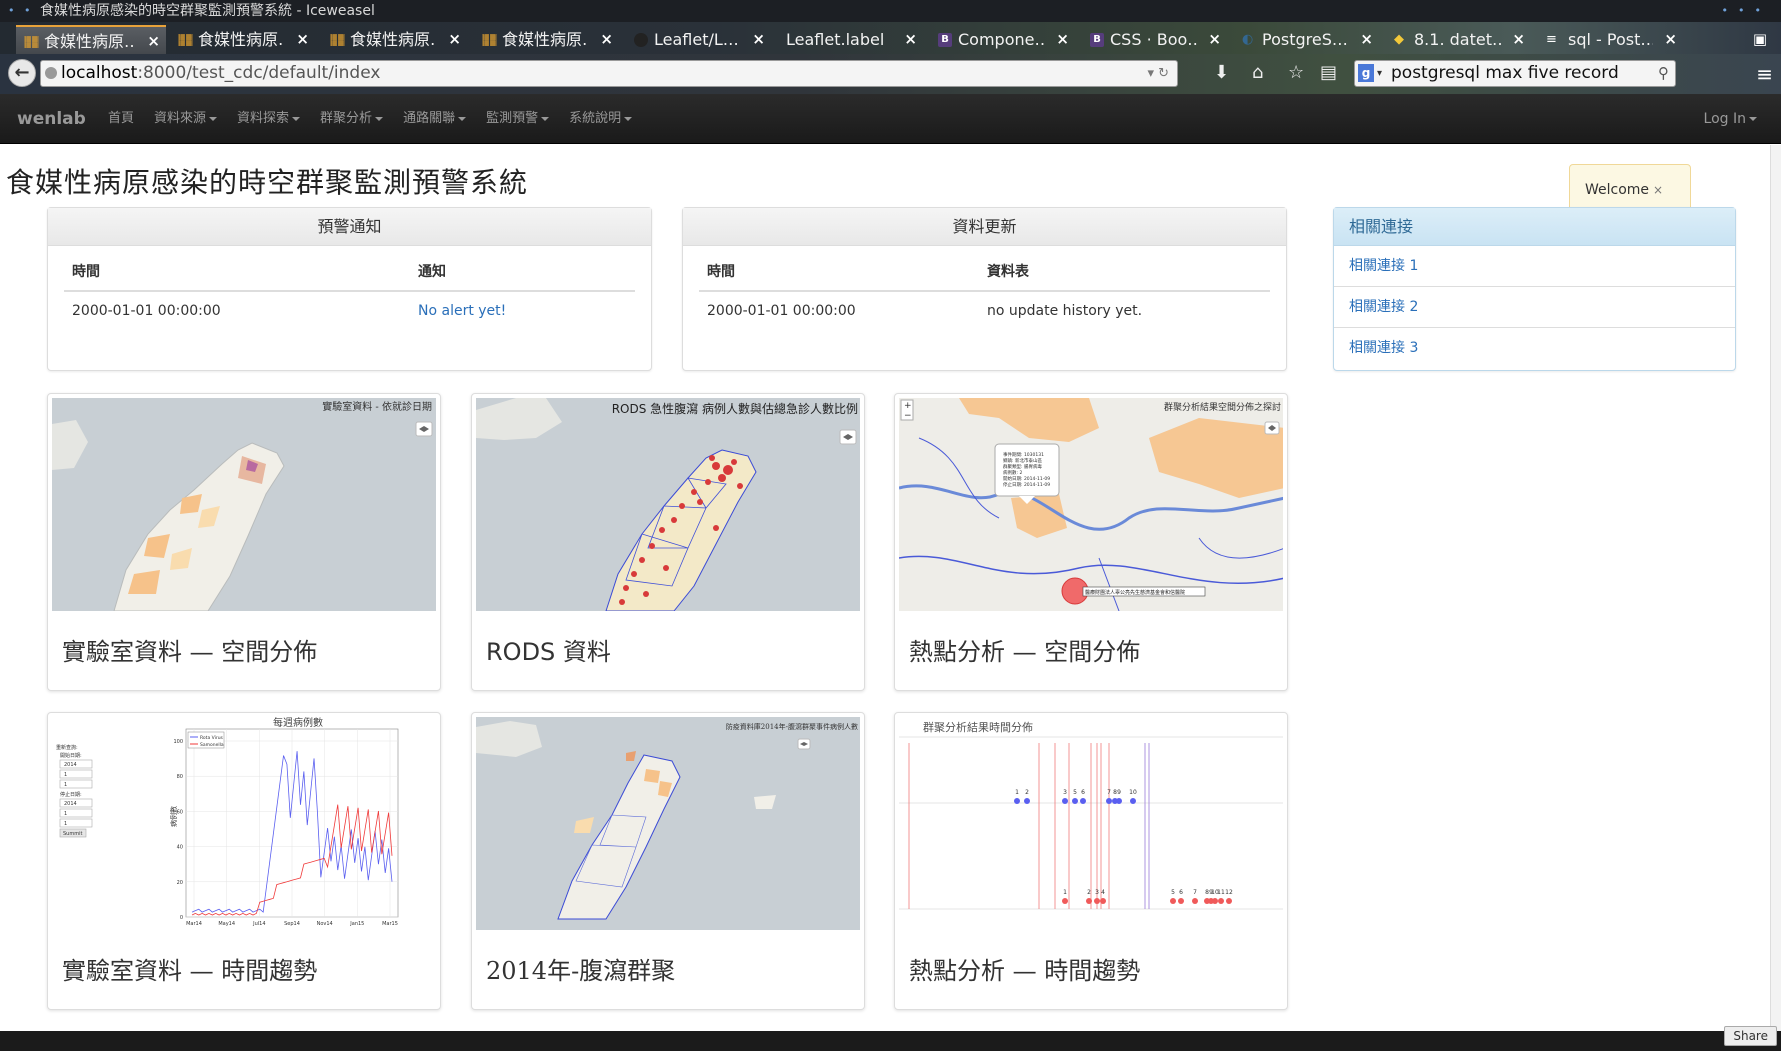 This screenshot has height=1051, width=1781. What do you see at coordinates (1610, 39) in the screenshot?
I see `browser-tab: ≡ sql - Post… ×` at bounding box center [1610, 39].